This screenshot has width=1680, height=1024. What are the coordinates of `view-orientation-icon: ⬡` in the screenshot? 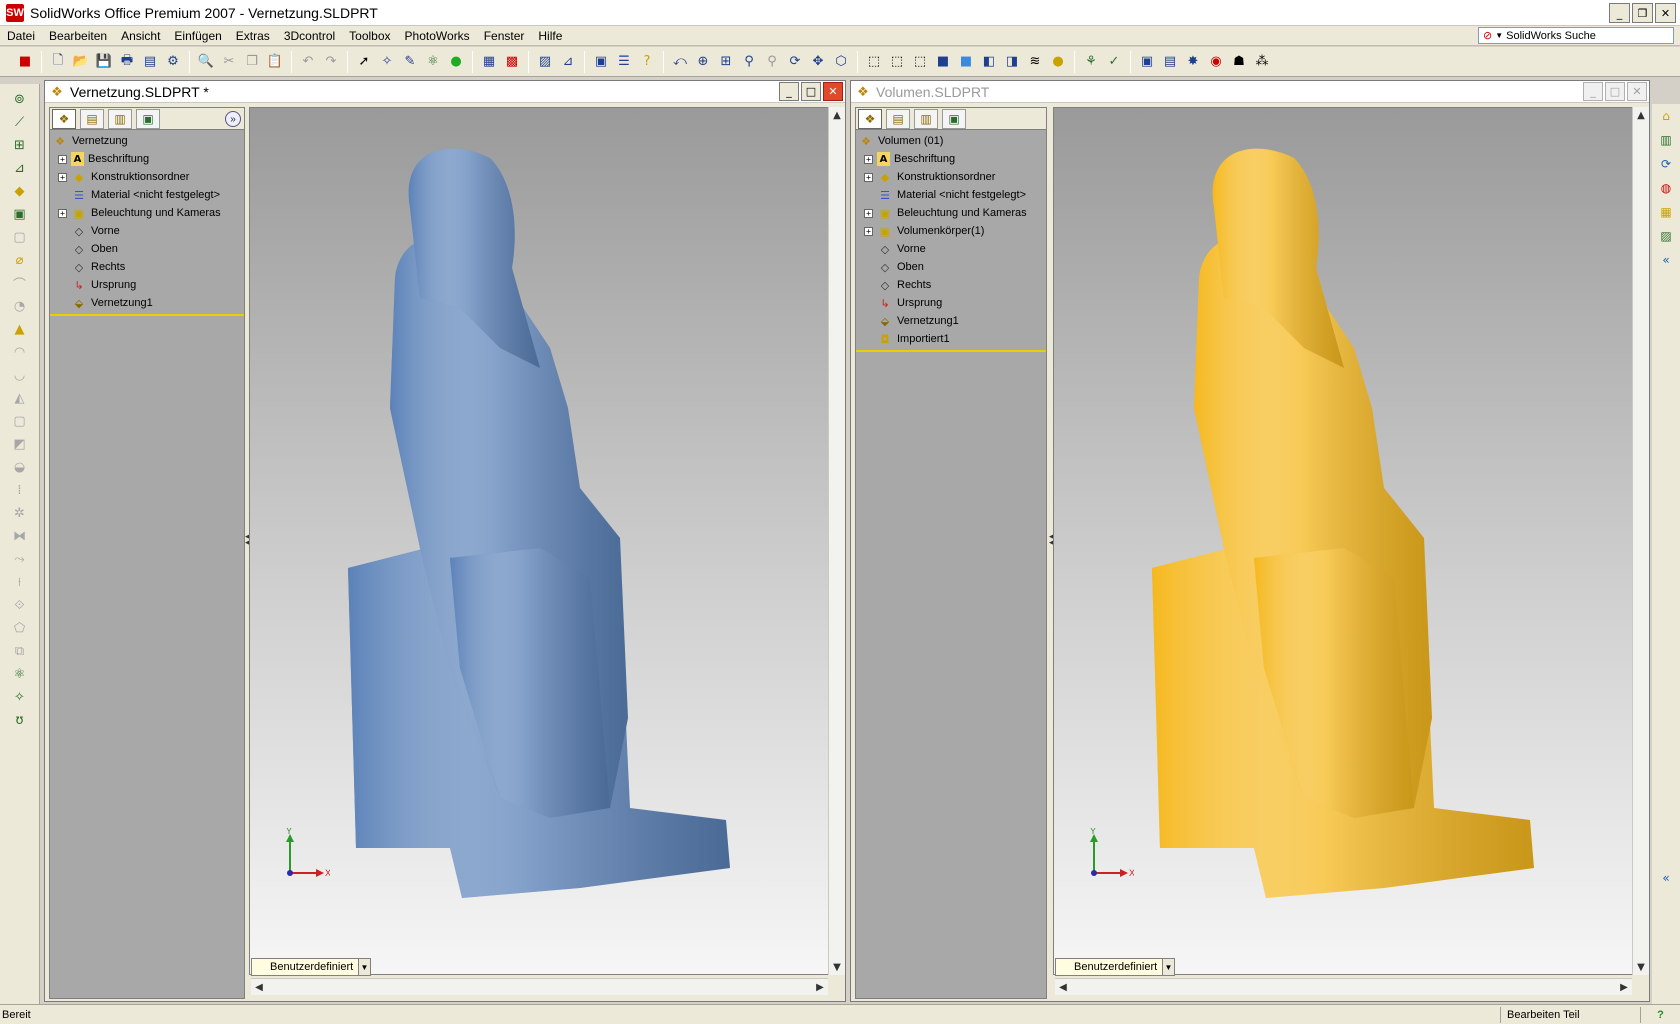 It's located at (841, 62).